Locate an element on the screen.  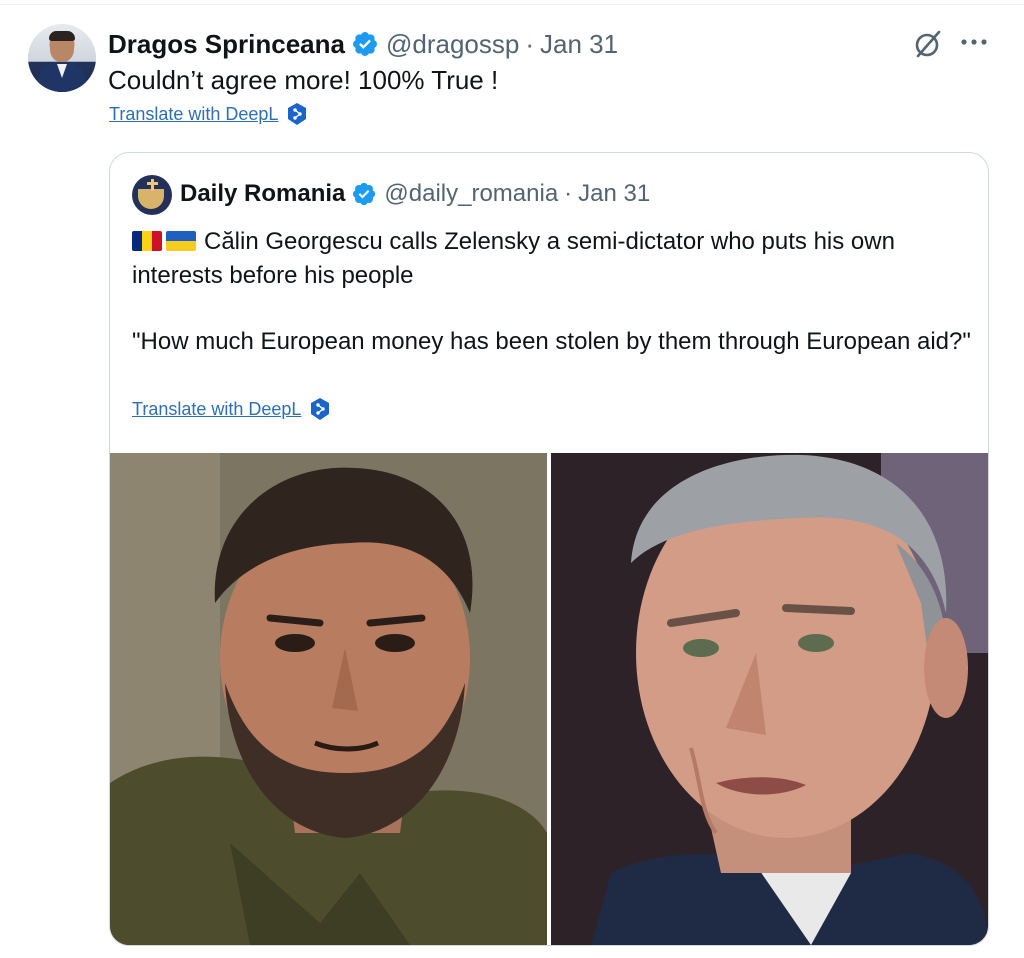
tweet-date: Jan 31 is located at coordinates (579, 44).